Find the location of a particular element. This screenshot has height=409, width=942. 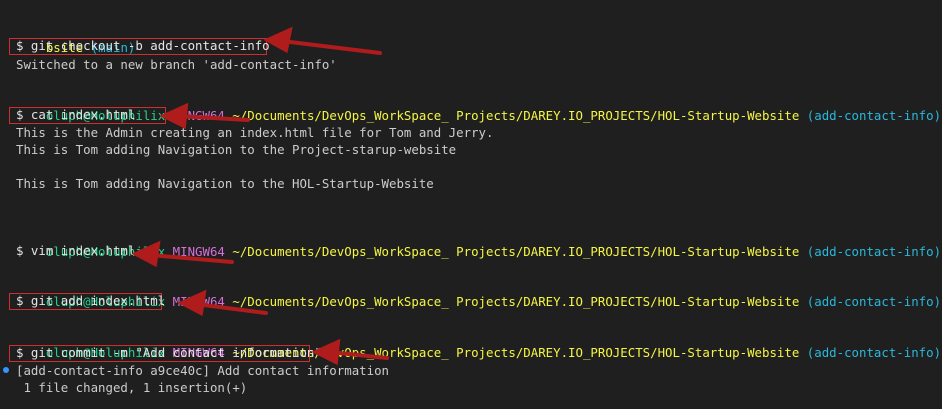

command-git-checkout: $ git checkout -b add-contact-info is located at coordinates (143, 45).